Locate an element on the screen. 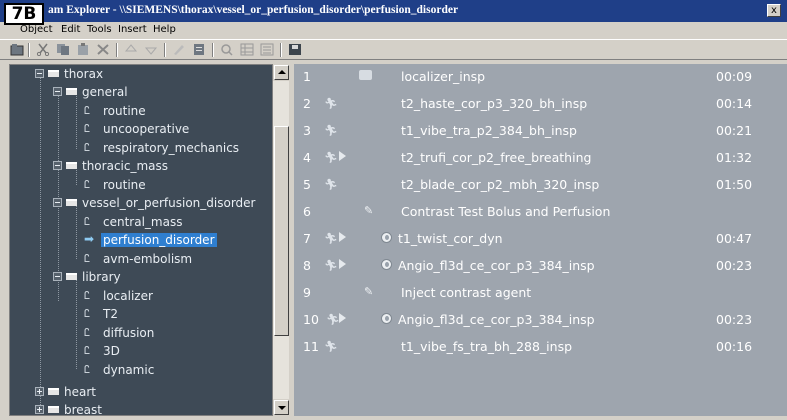 The height and width of the screenshot is (420, 787). menu-edit: Edit is located at coordinates (70, 29).